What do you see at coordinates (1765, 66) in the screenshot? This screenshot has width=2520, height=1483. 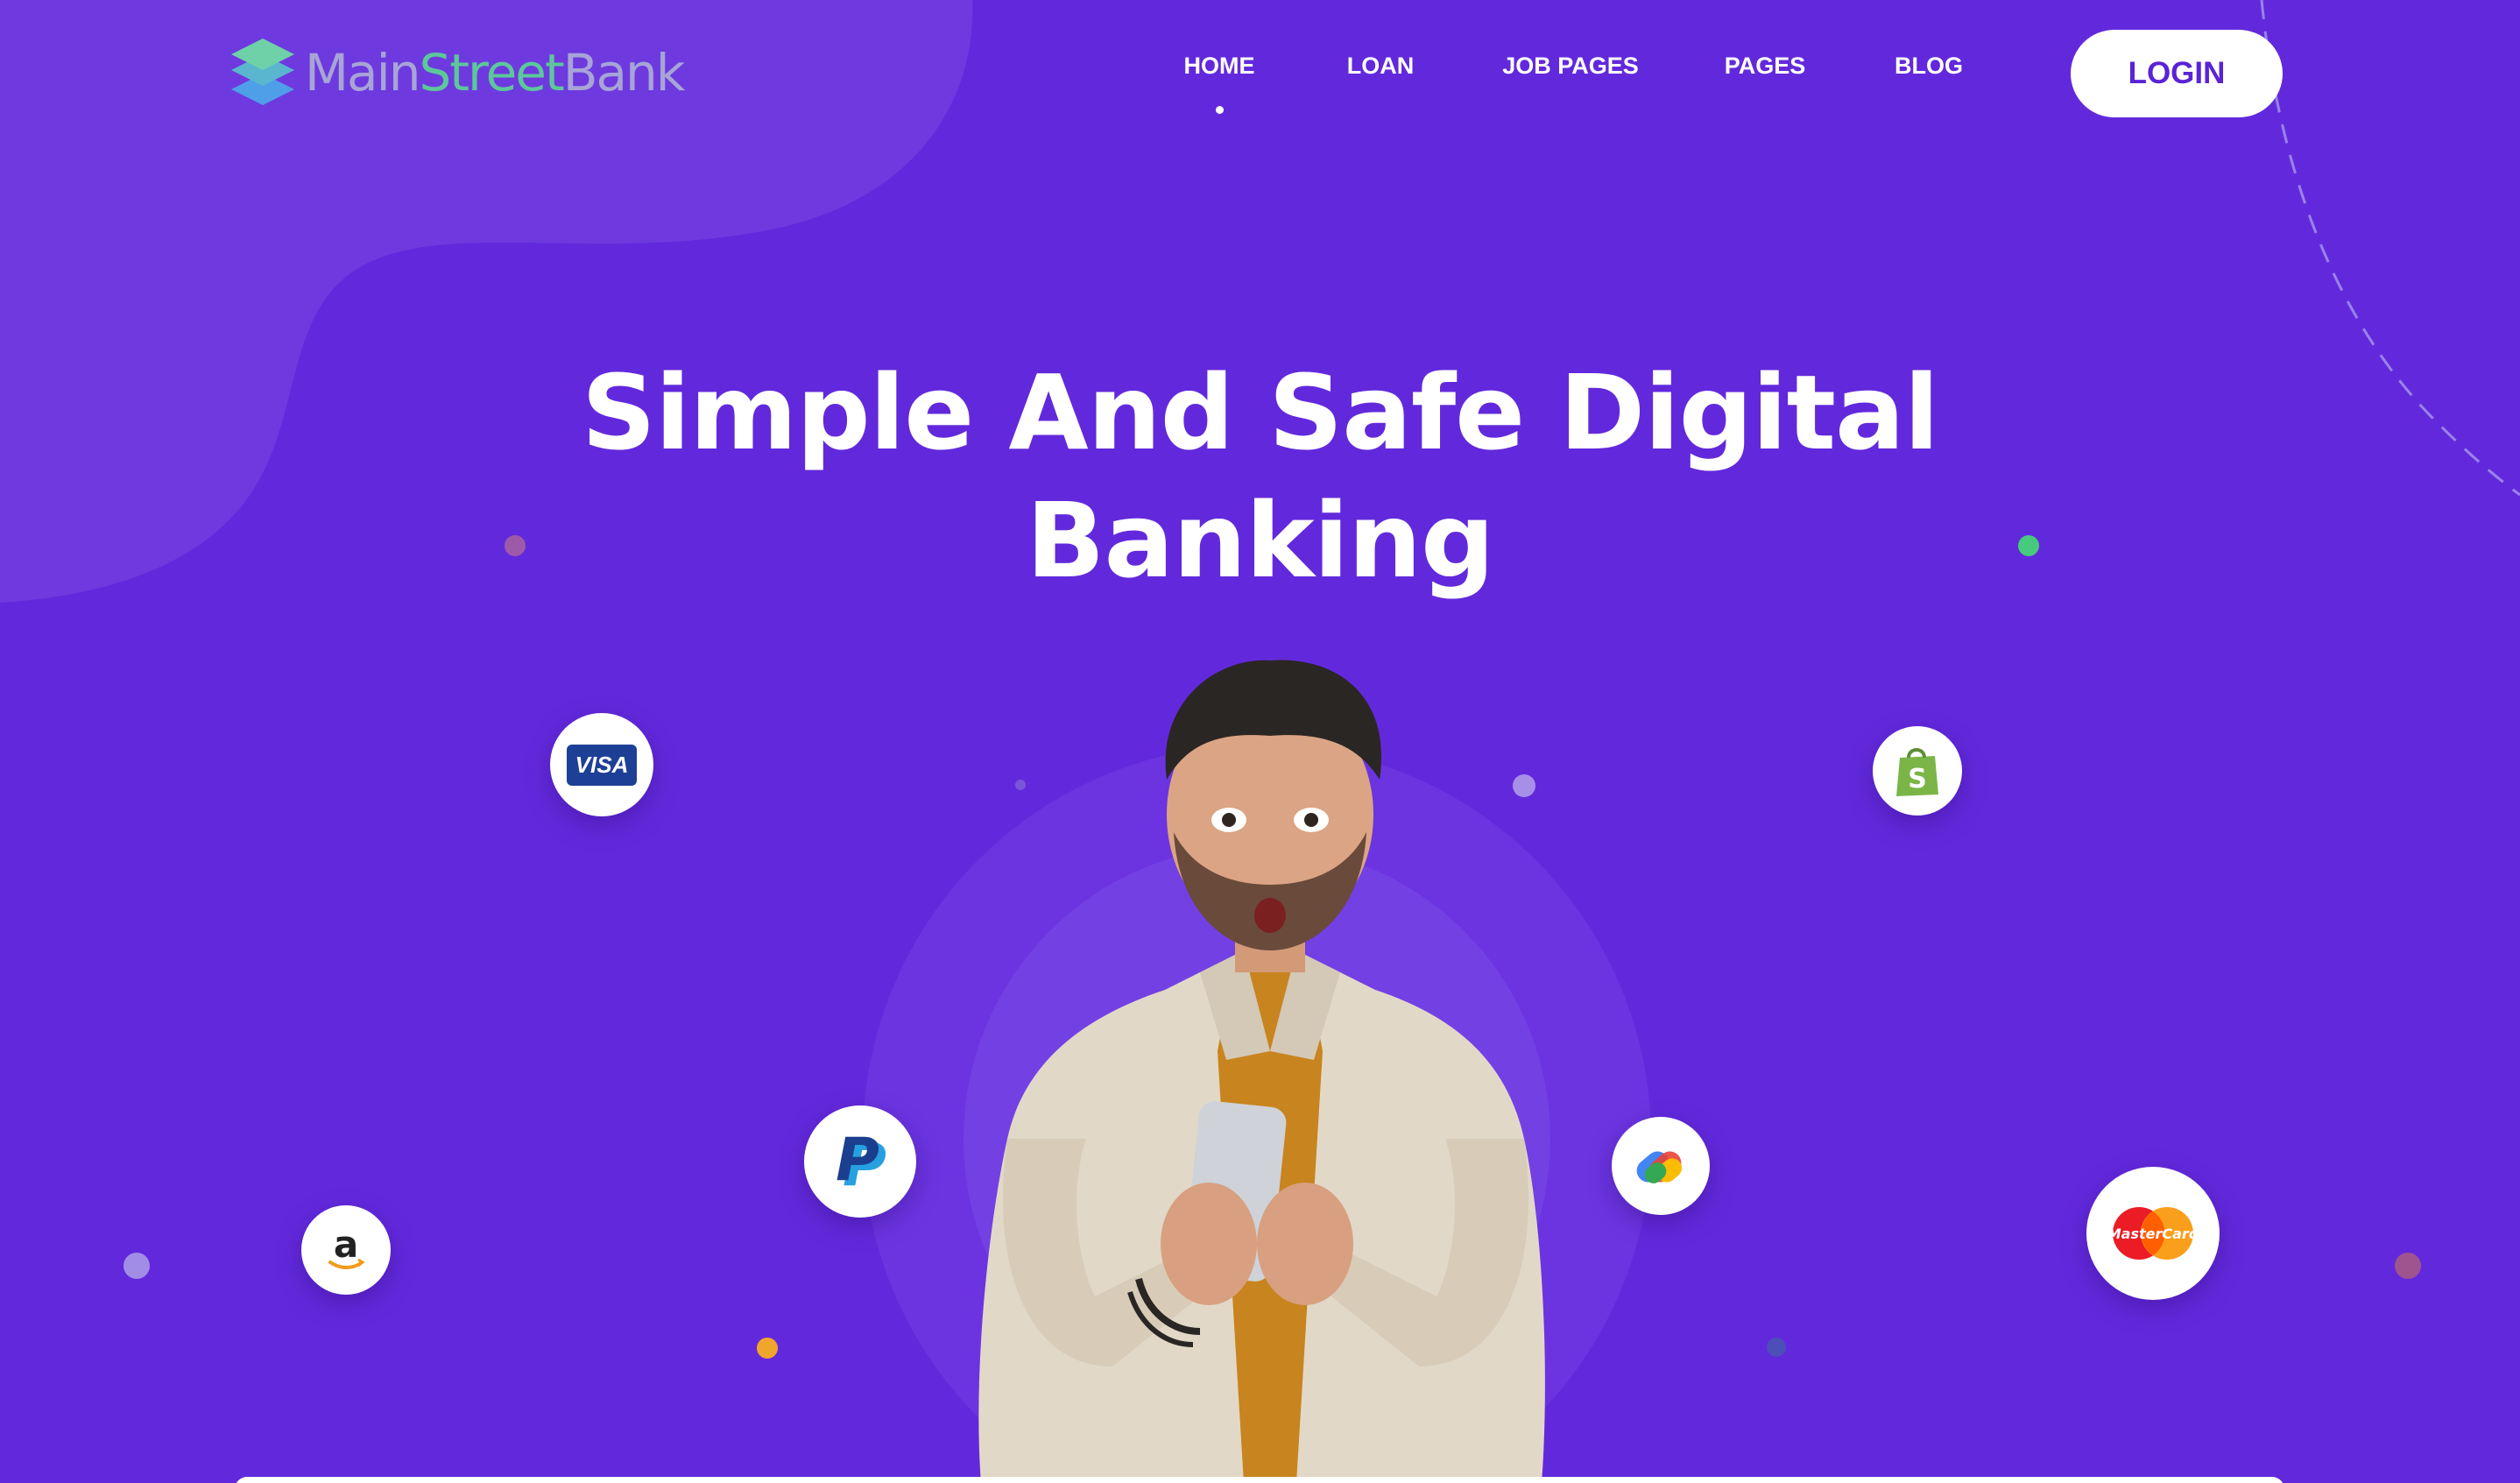 I see `nav-item-pages: PAGES` at bounding box center [1765, 66].